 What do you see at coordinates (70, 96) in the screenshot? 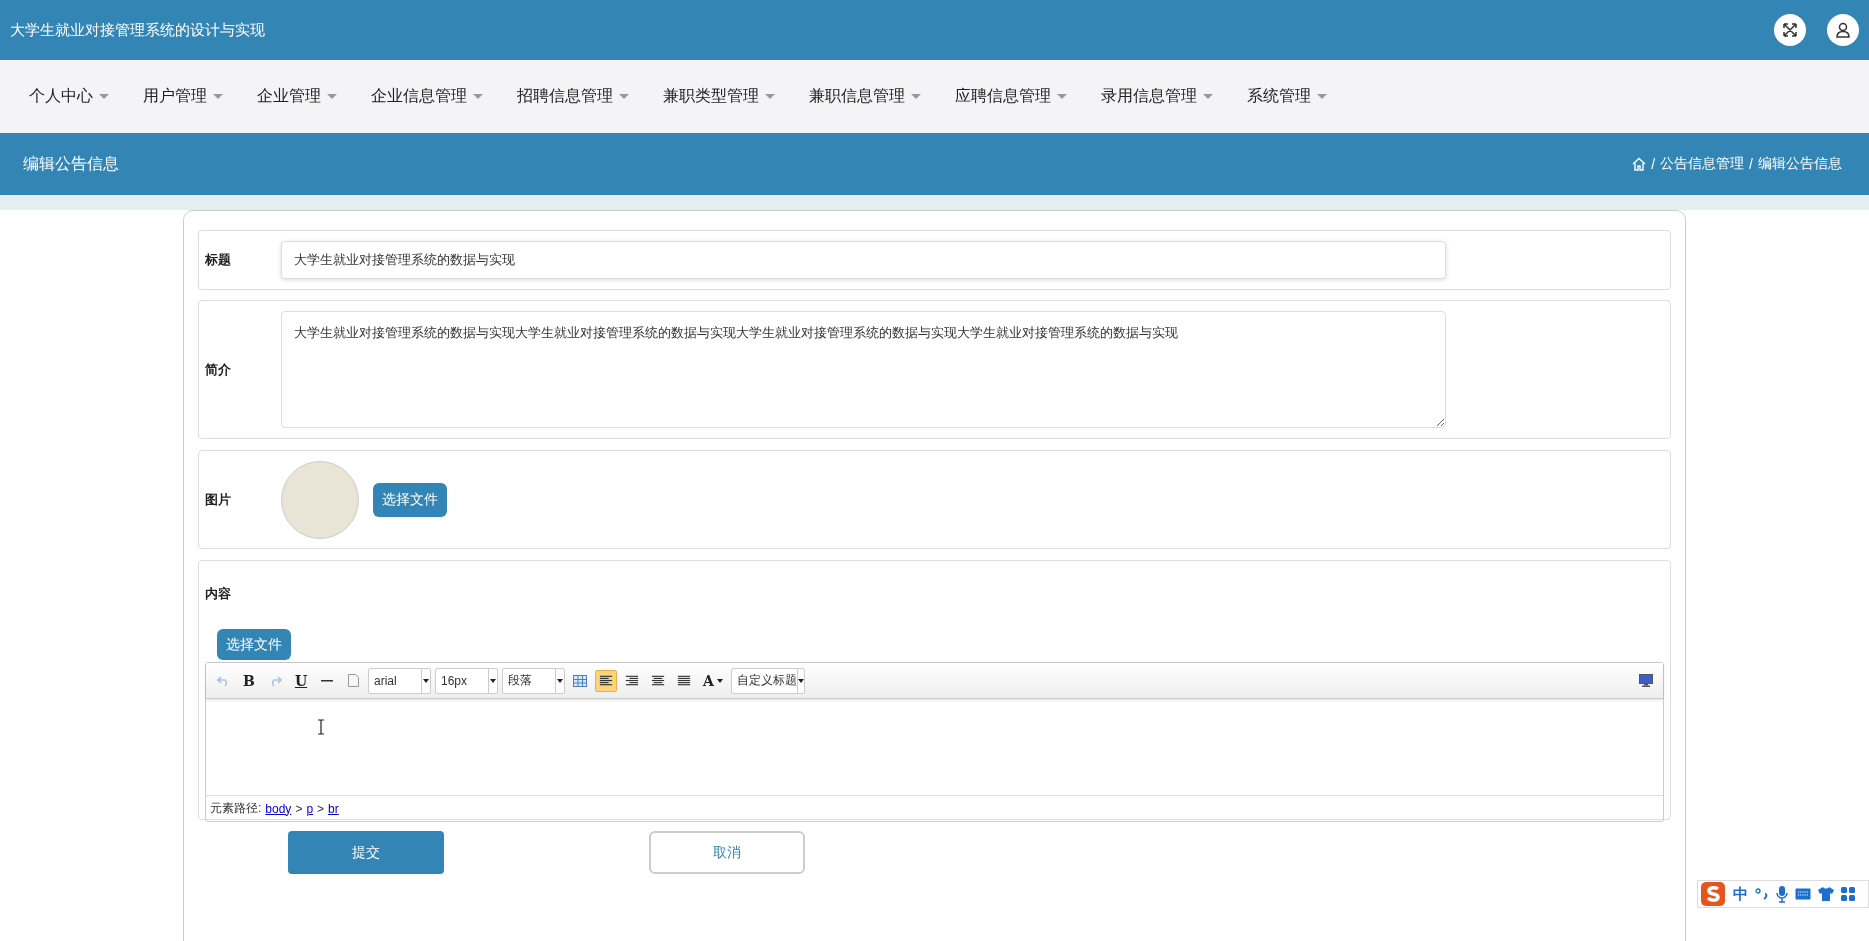
I see `nav-menu-item: 个人中心` at bounding box center [70, 96].